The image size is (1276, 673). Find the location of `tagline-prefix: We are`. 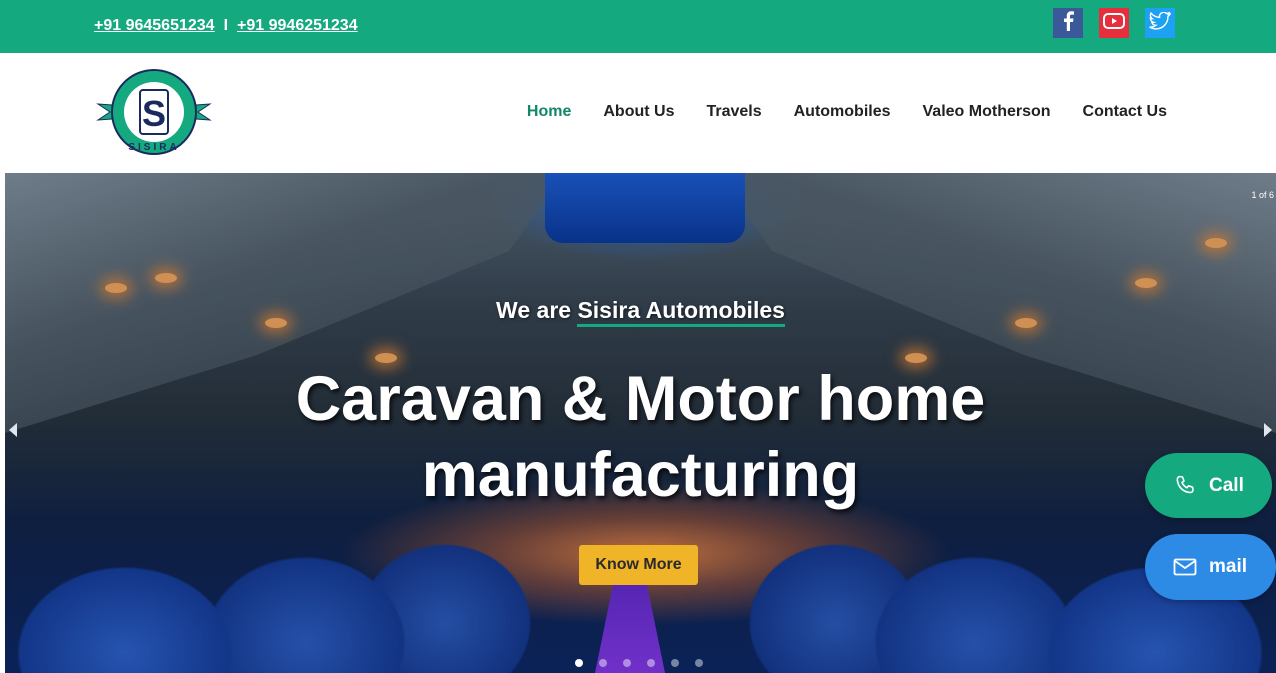

tagline-prefix: We are is located at coordinates (537, 310).